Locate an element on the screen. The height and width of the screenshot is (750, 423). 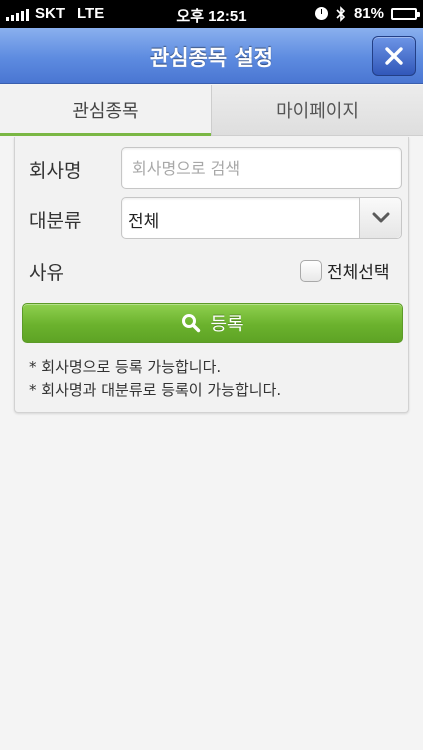
bluetooth-icon is located at coordinates (341, 13).